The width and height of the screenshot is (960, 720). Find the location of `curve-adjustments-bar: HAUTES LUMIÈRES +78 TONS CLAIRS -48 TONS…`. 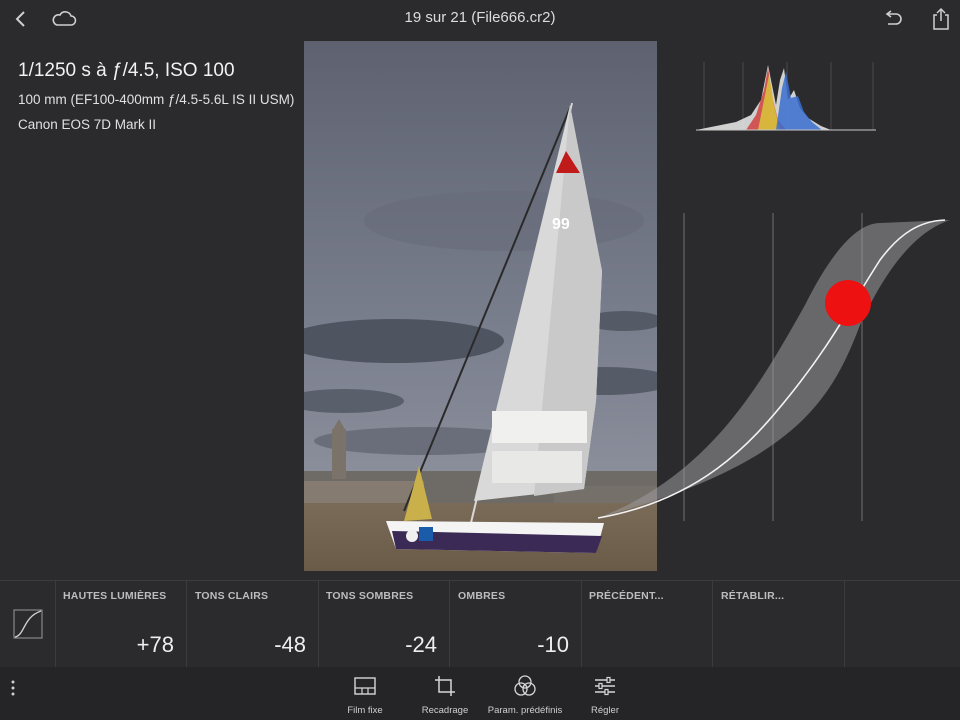

curve-adjustments-bar: HAUTES LUMIÈRES +78 TONS CLAIRS -48 TONS… is located at coordinates (480, 624).